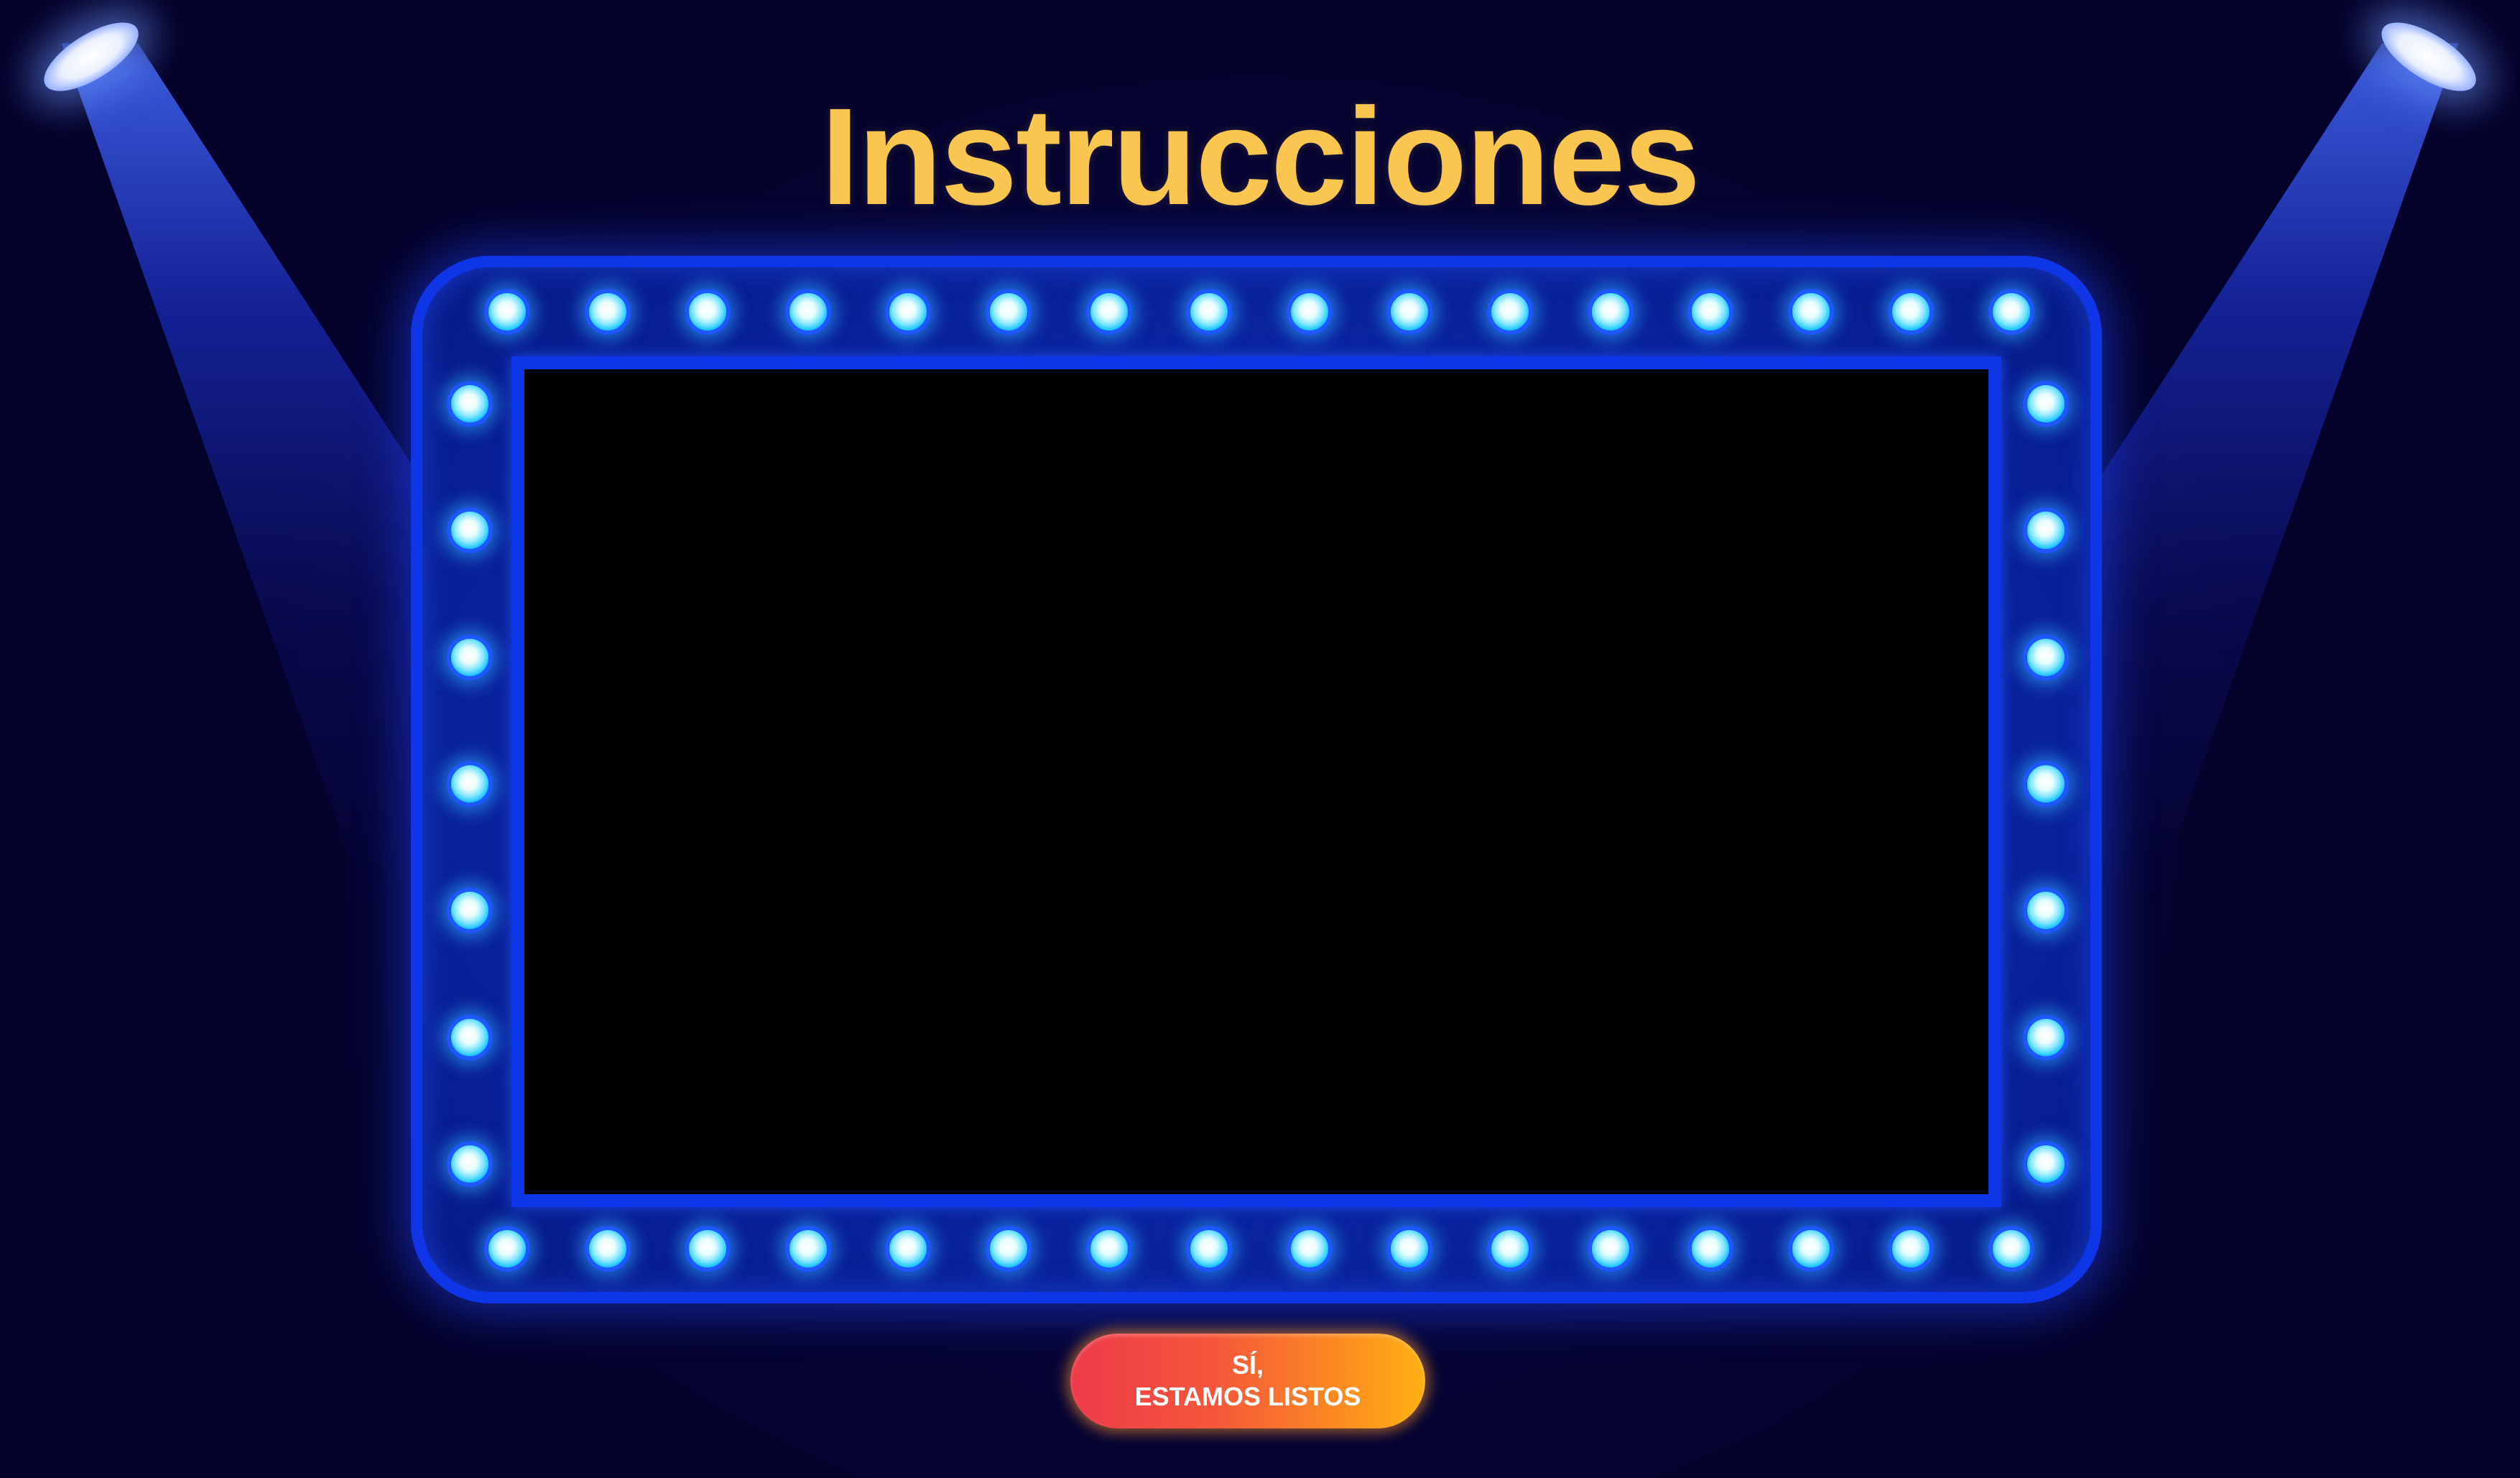 The height and width of the screenshot is (1478, 2520). I want to click on page-title: Instrucciones, so click(1260, 156).